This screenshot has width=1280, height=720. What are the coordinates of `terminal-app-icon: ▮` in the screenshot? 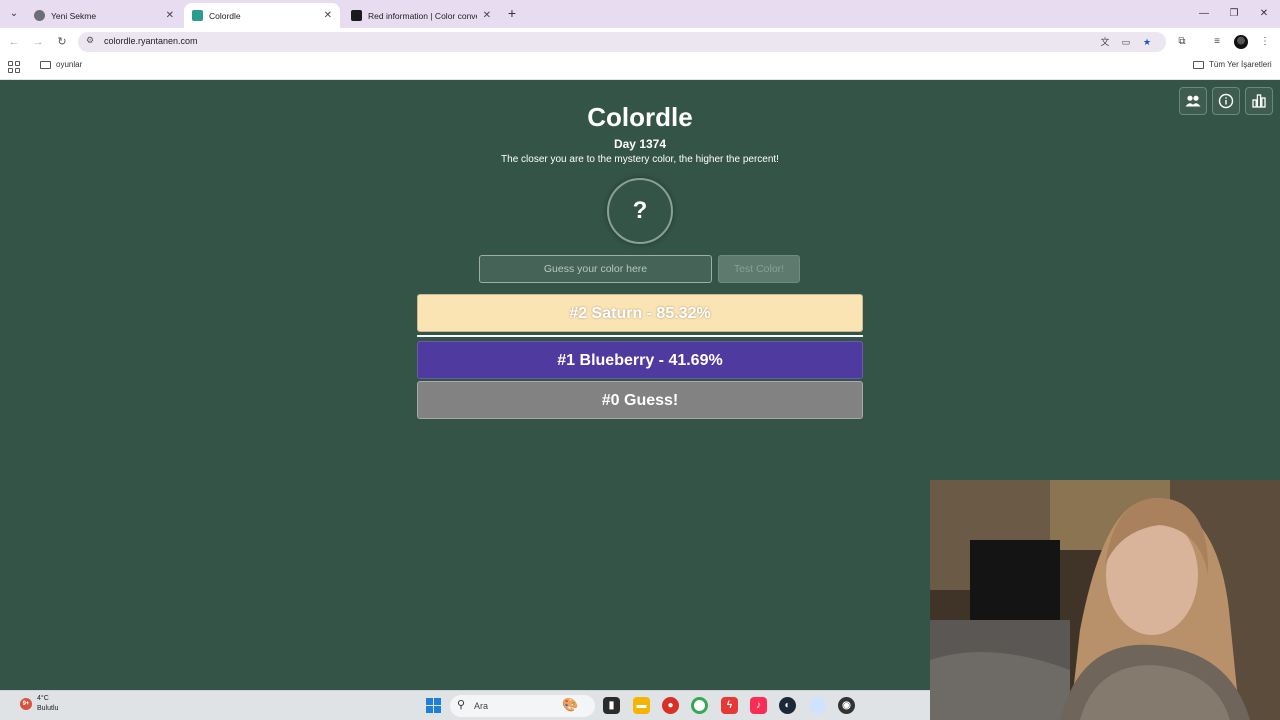 It's located at (611, 705).